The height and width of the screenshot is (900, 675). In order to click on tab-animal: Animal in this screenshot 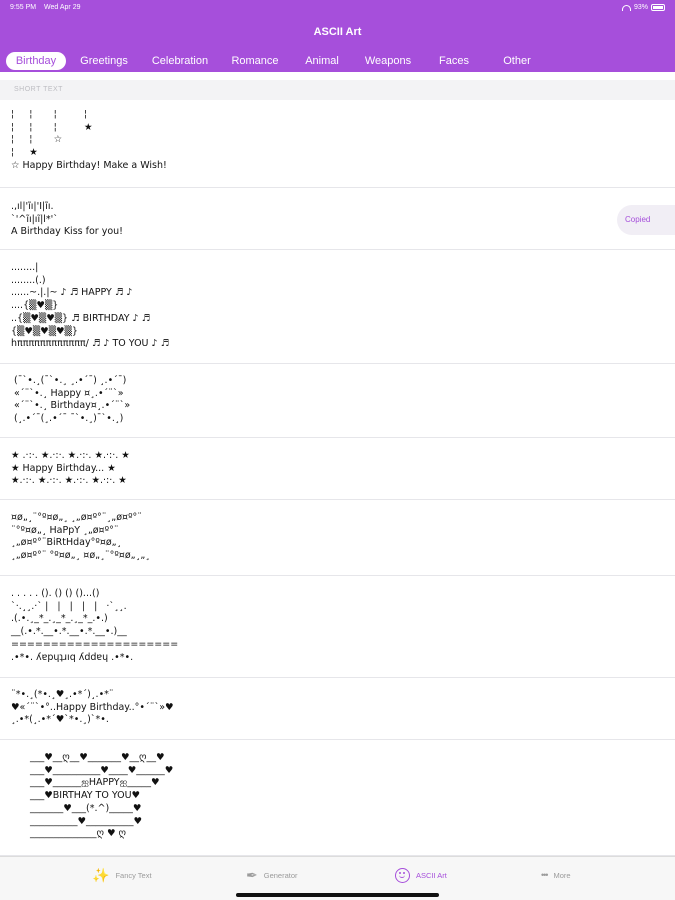, I will do `click(322, 61)`.